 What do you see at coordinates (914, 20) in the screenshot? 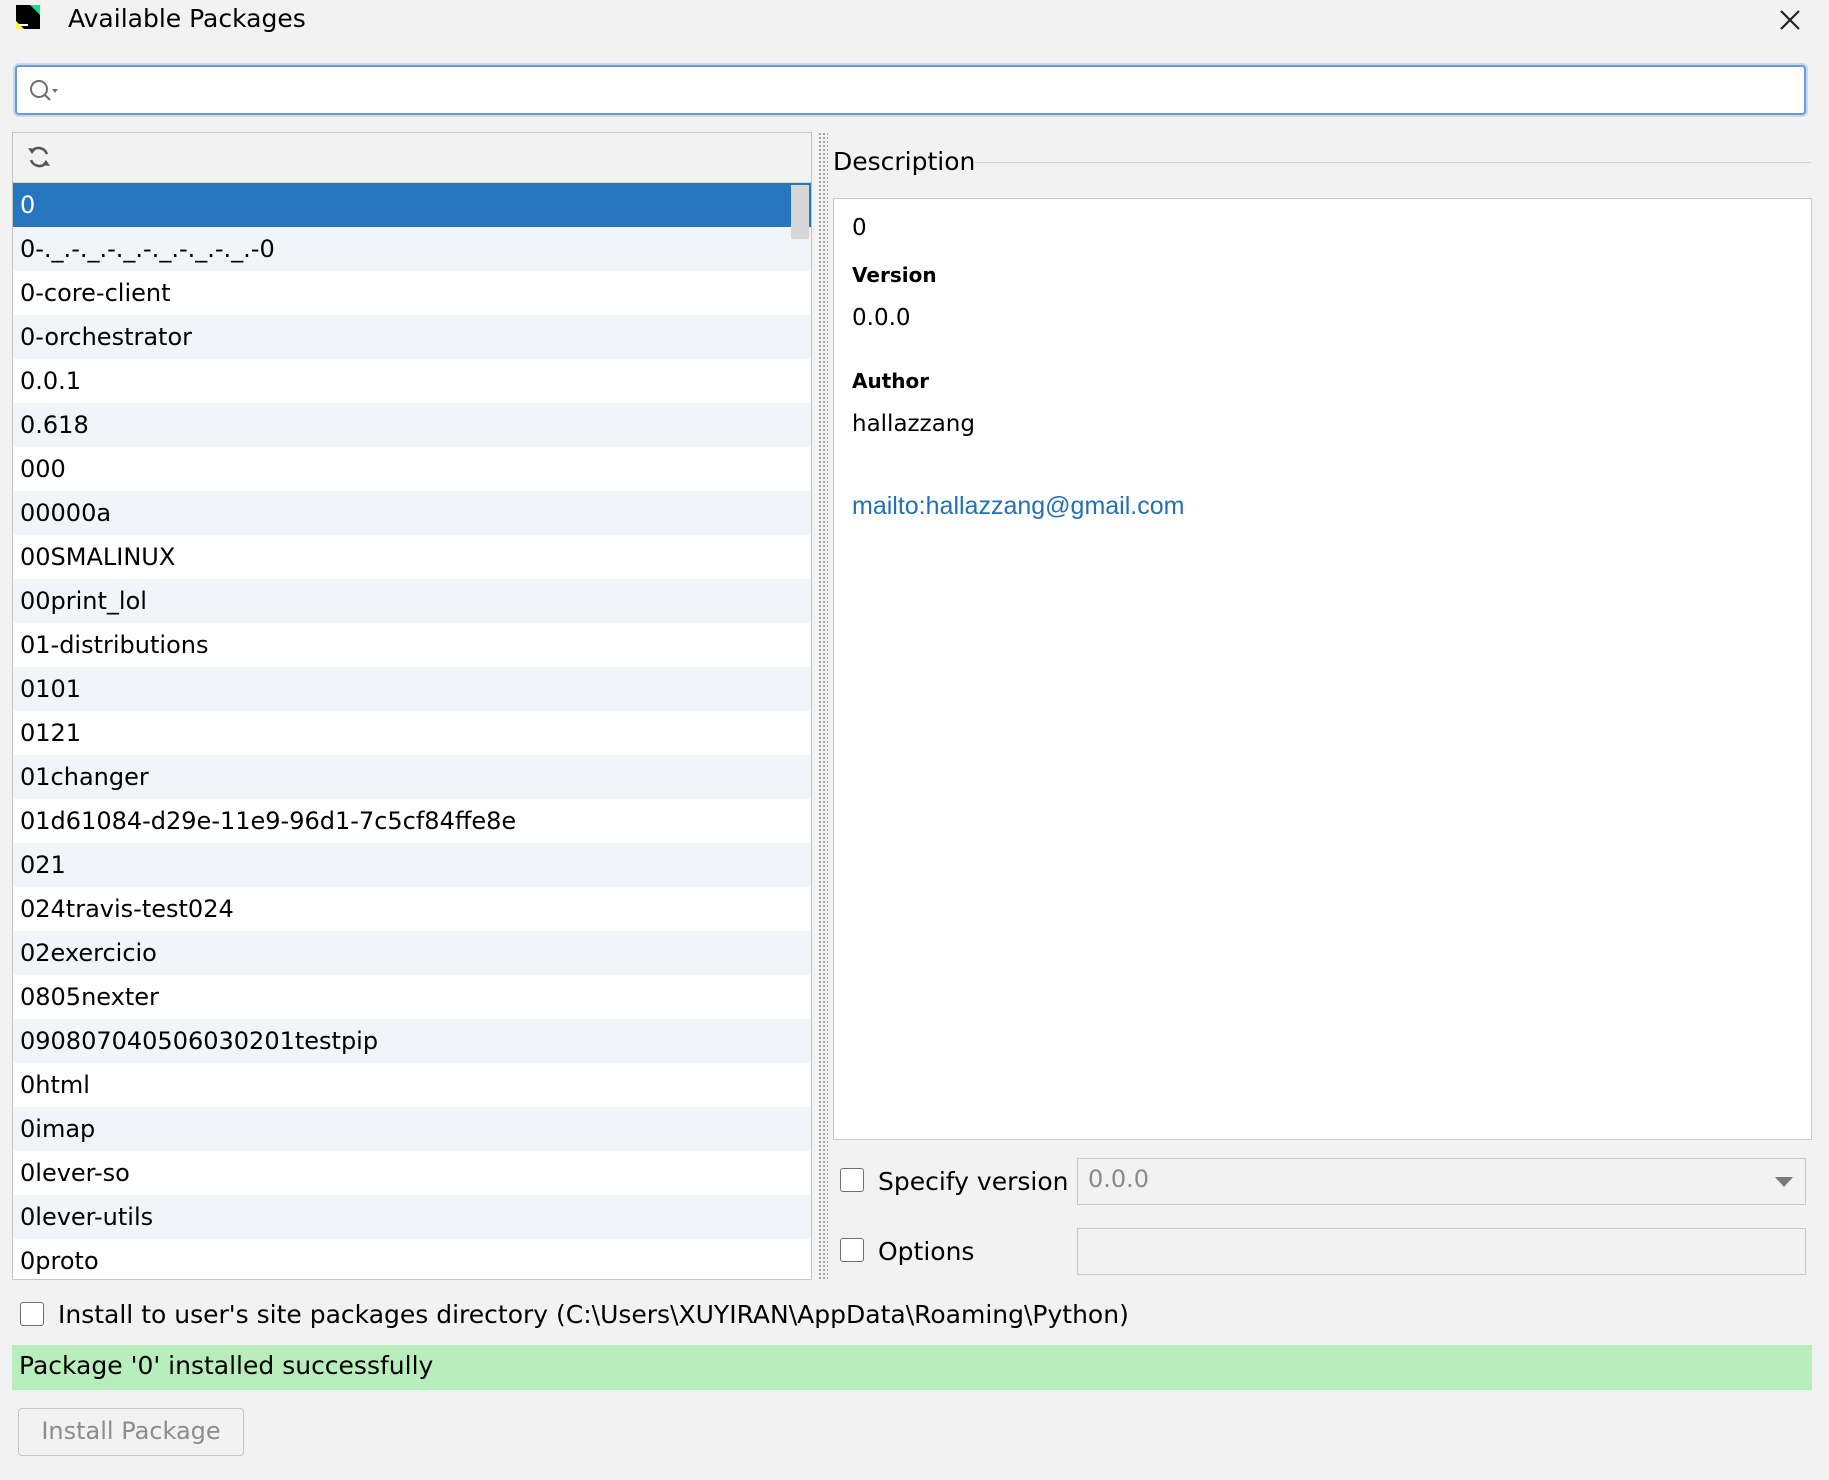
I see `title-bar: Available Packages` at bounding box center [914, 20].